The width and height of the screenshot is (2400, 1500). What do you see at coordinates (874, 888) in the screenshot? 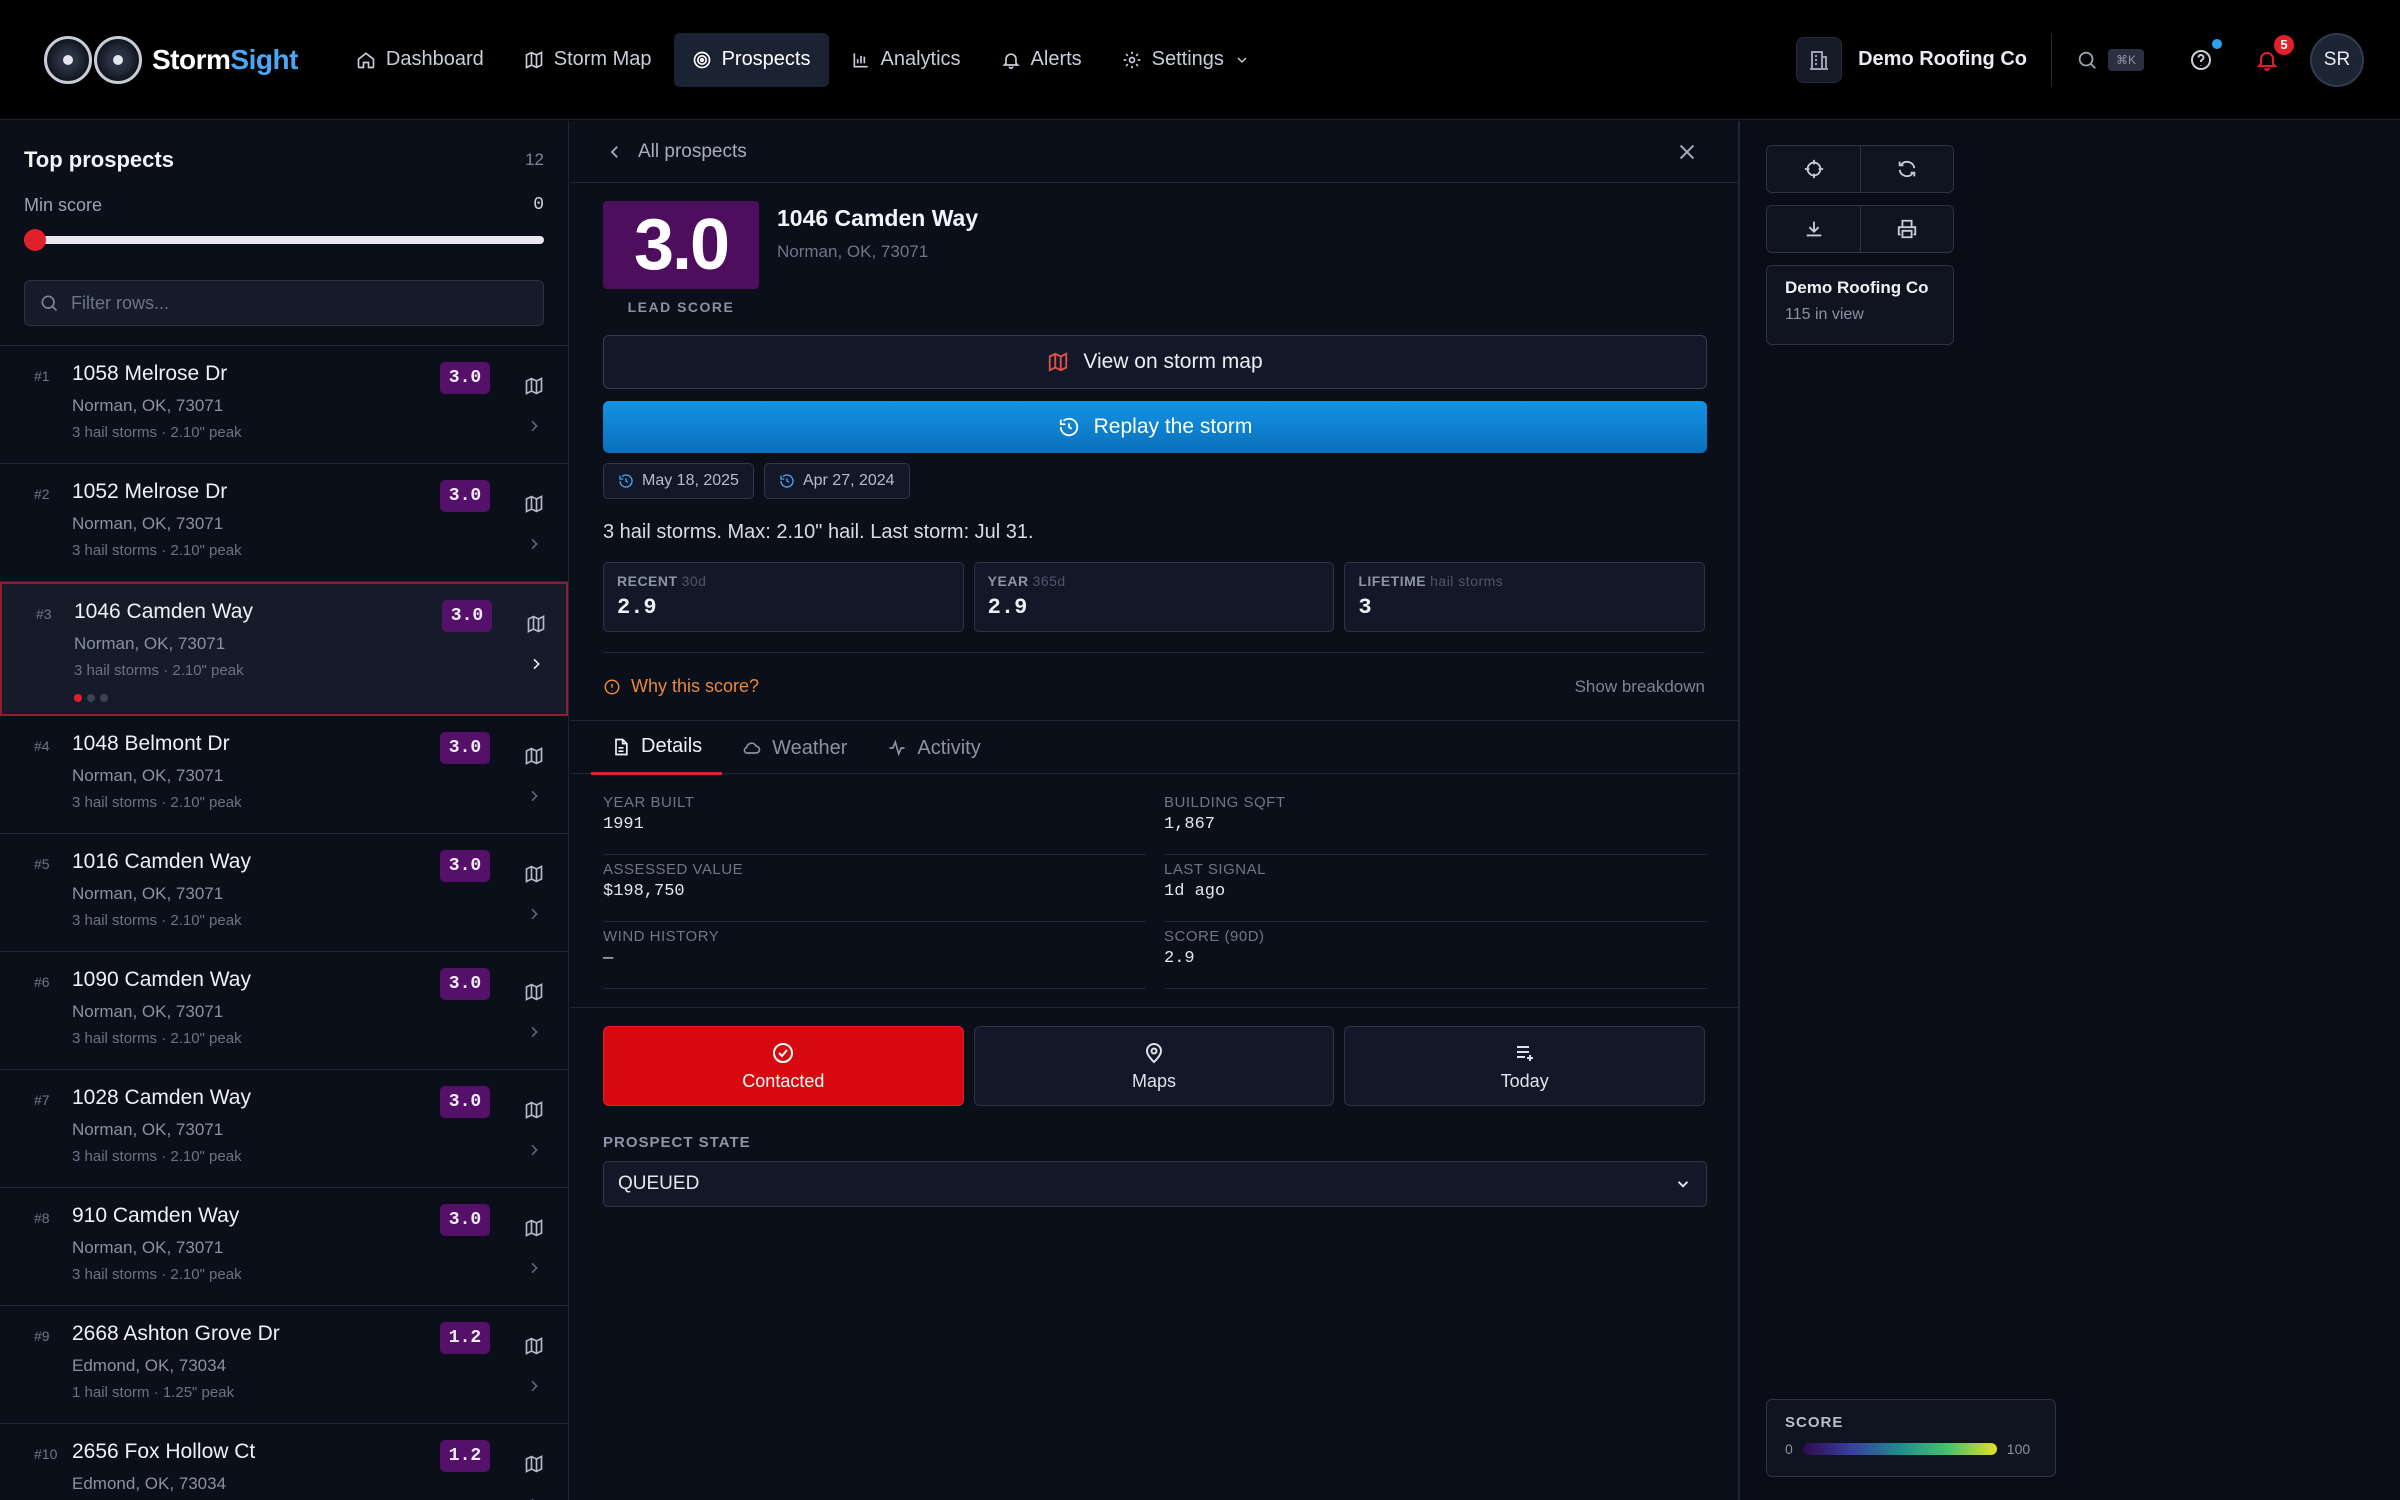
I see `detail-field: ASSESSED VALUE $198,750` at bounding box center [874, 888].